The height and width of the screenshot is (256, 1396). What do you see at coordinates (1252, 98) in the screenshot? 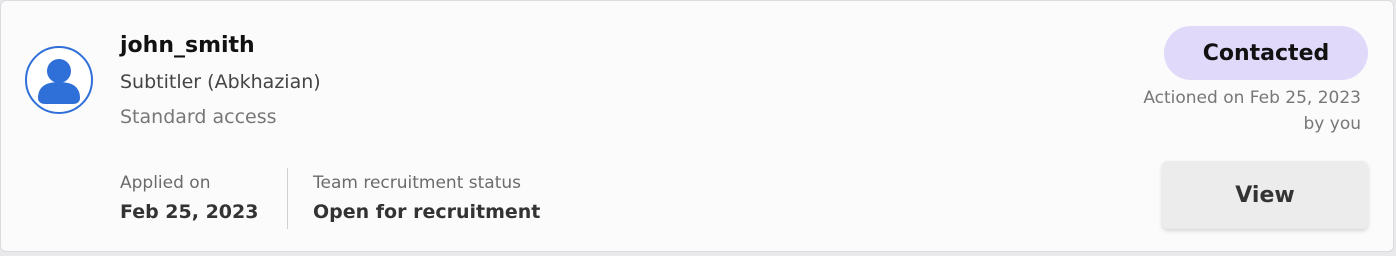
I see `actioned-date: Actioned on Feb 25, 2023` at bounding box center [1252, 98].